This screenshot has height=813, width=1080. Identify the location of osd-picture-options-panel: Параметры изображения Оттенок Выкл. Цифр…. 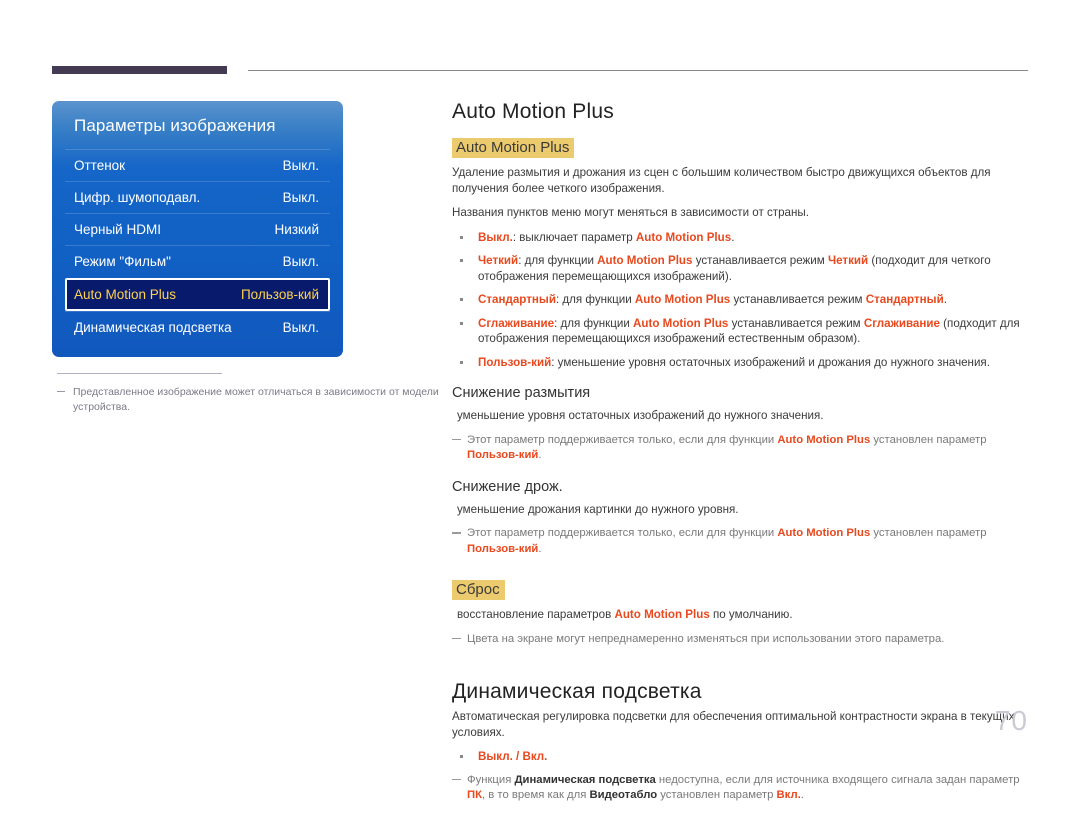
(197, 229).